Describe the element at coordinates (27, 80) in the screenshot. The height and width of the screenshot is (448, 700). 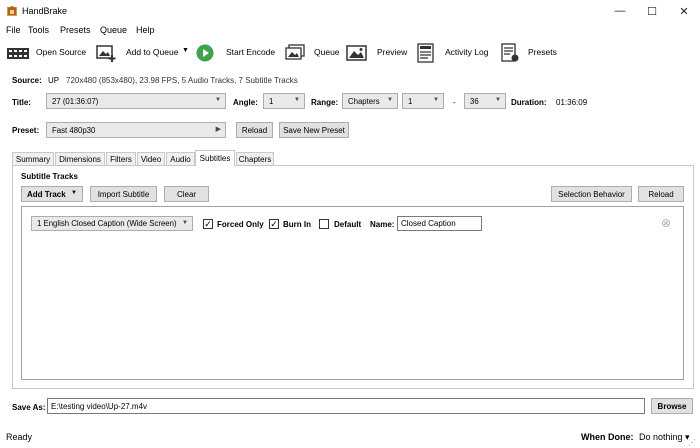
I see `source-label: Source:` at that location.